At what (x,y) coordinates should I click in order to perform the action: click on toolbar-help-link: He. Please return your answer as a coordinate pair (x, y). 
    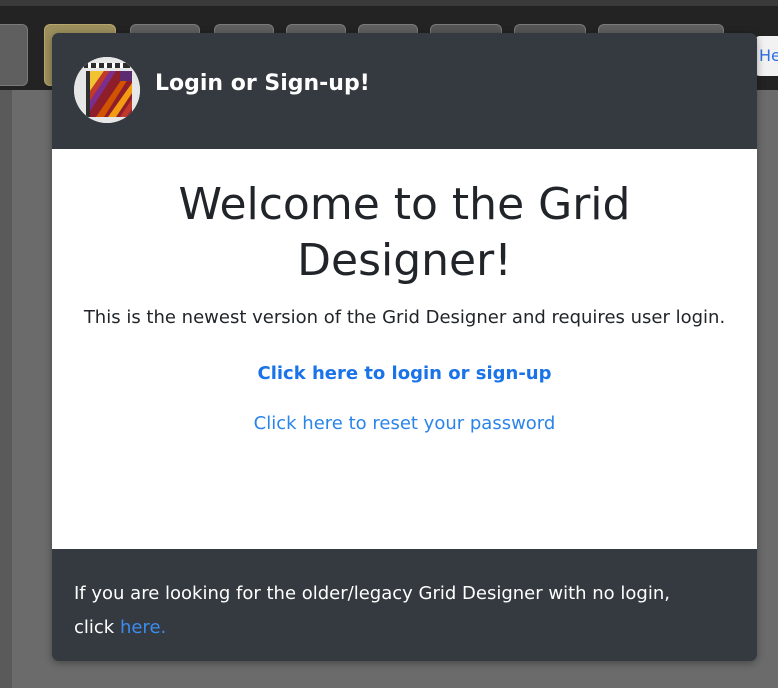
    Looking at the image, I should click on (766, 56).